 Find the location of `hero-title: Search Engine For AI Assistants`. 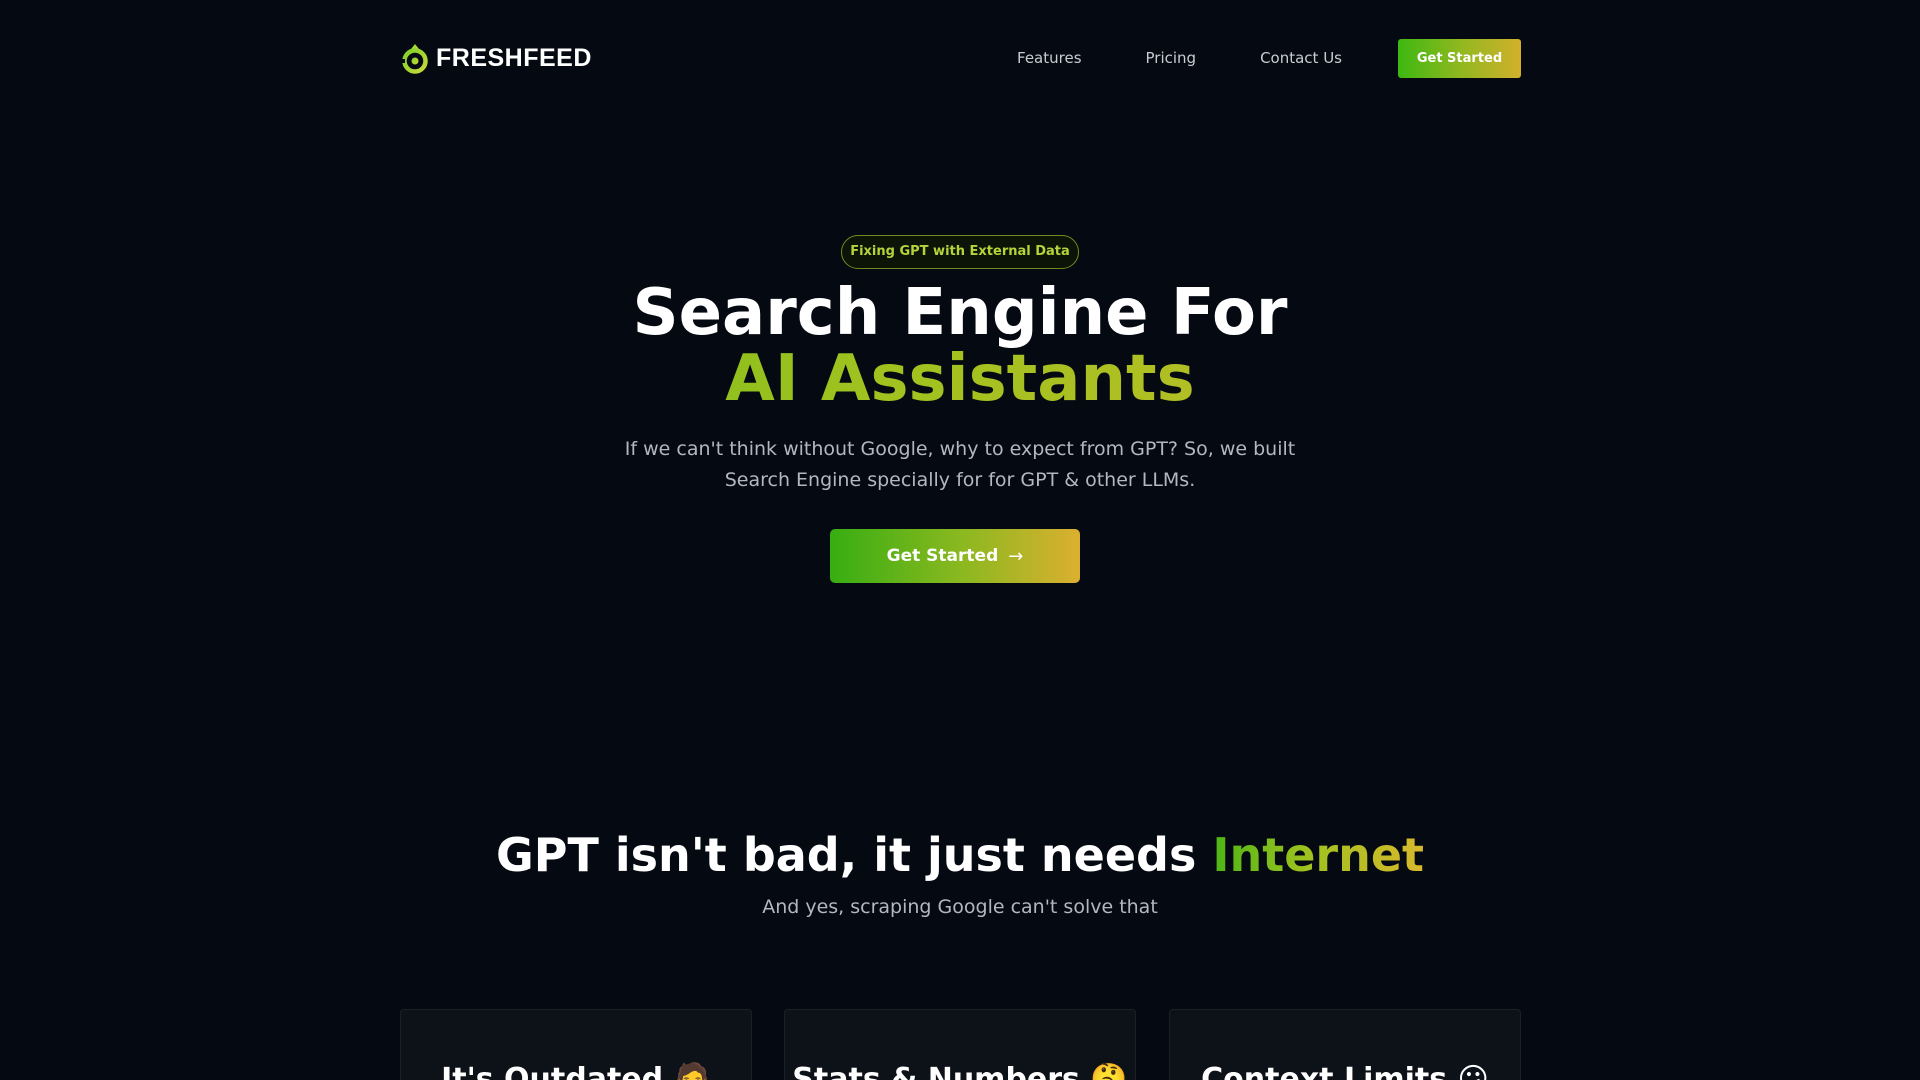

hero-title: Search Engine For AI Assistants is located at coordinates (960, 346).